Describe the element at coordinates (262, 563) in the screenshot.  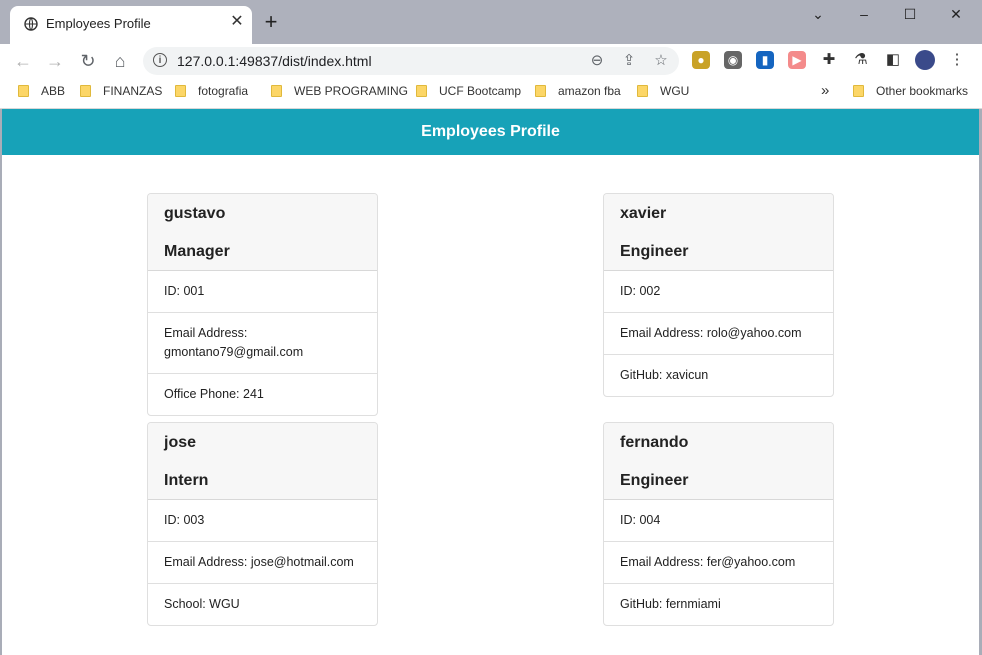
I see `employee-email: Email Address: jose@hotmail.com` at that location.